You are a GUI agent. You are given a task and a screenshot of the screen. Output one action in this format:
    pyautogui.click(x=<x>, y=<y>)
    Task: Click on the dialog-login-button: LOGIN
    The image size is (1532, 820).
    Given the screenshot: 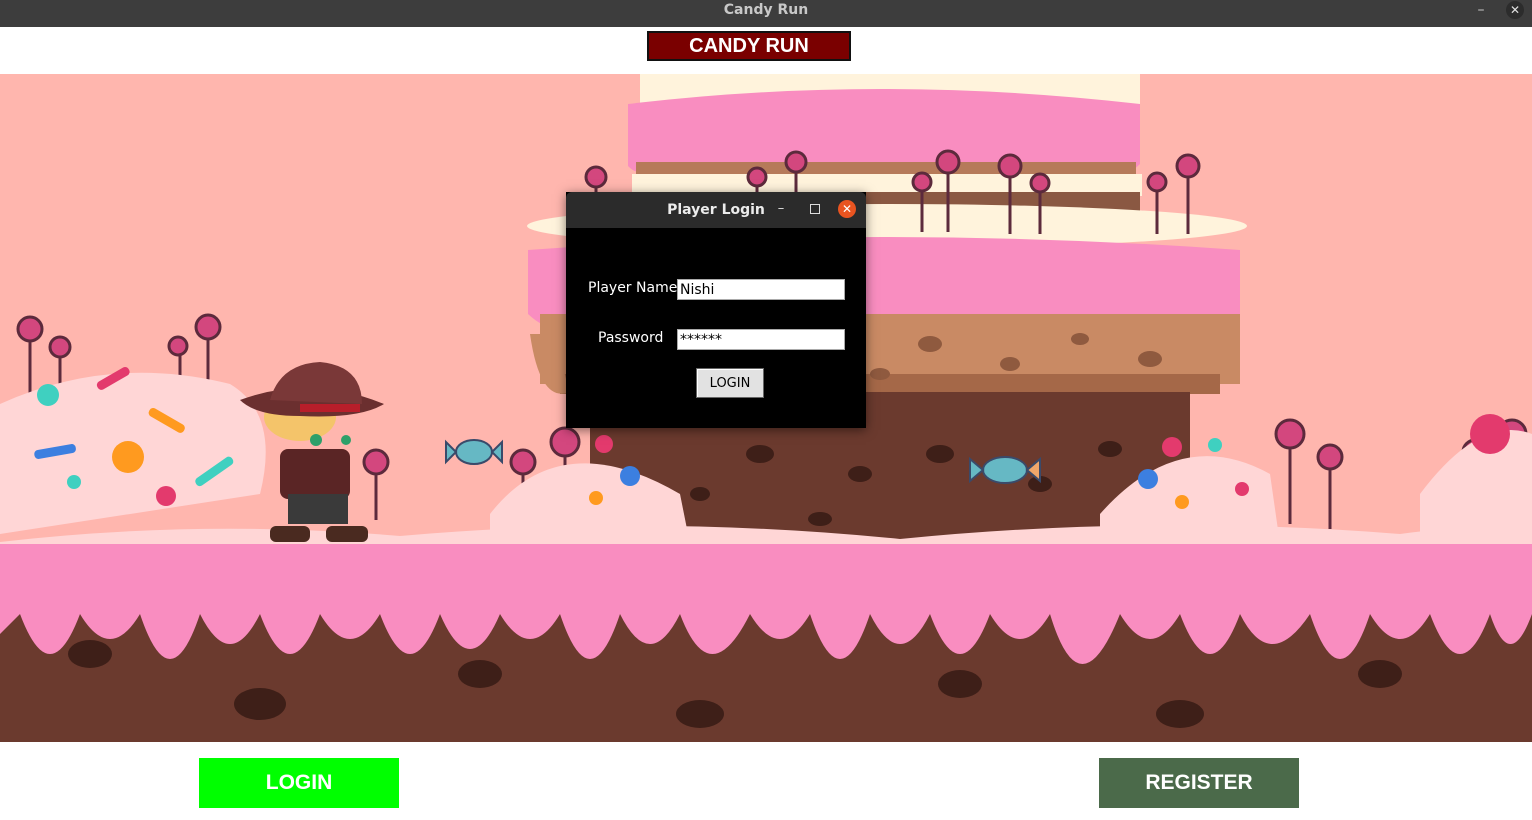 What is the action you would take?
    pyautogui.click(x=730, y=383)
    